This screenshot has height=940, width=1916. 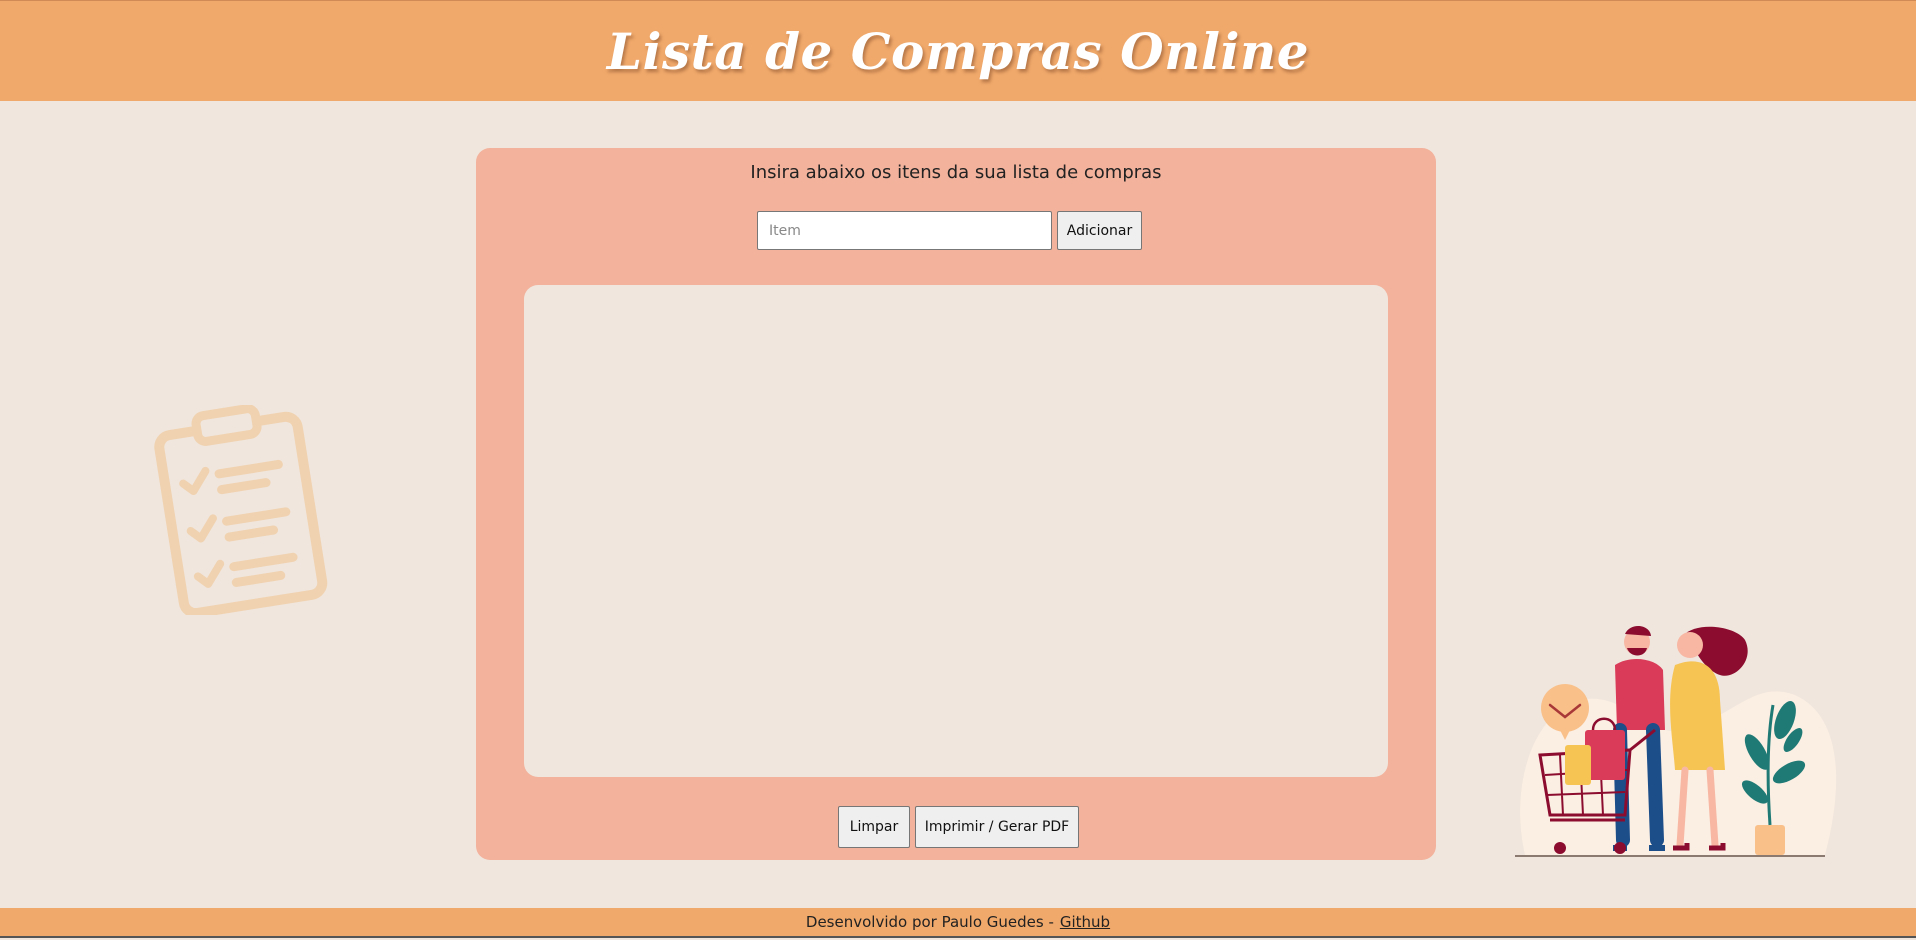 What do you see at coordinates (1676, 741) in the screenshot?
I see `couple-shopping-cart-illustration` at bounding box center [1676, 741].